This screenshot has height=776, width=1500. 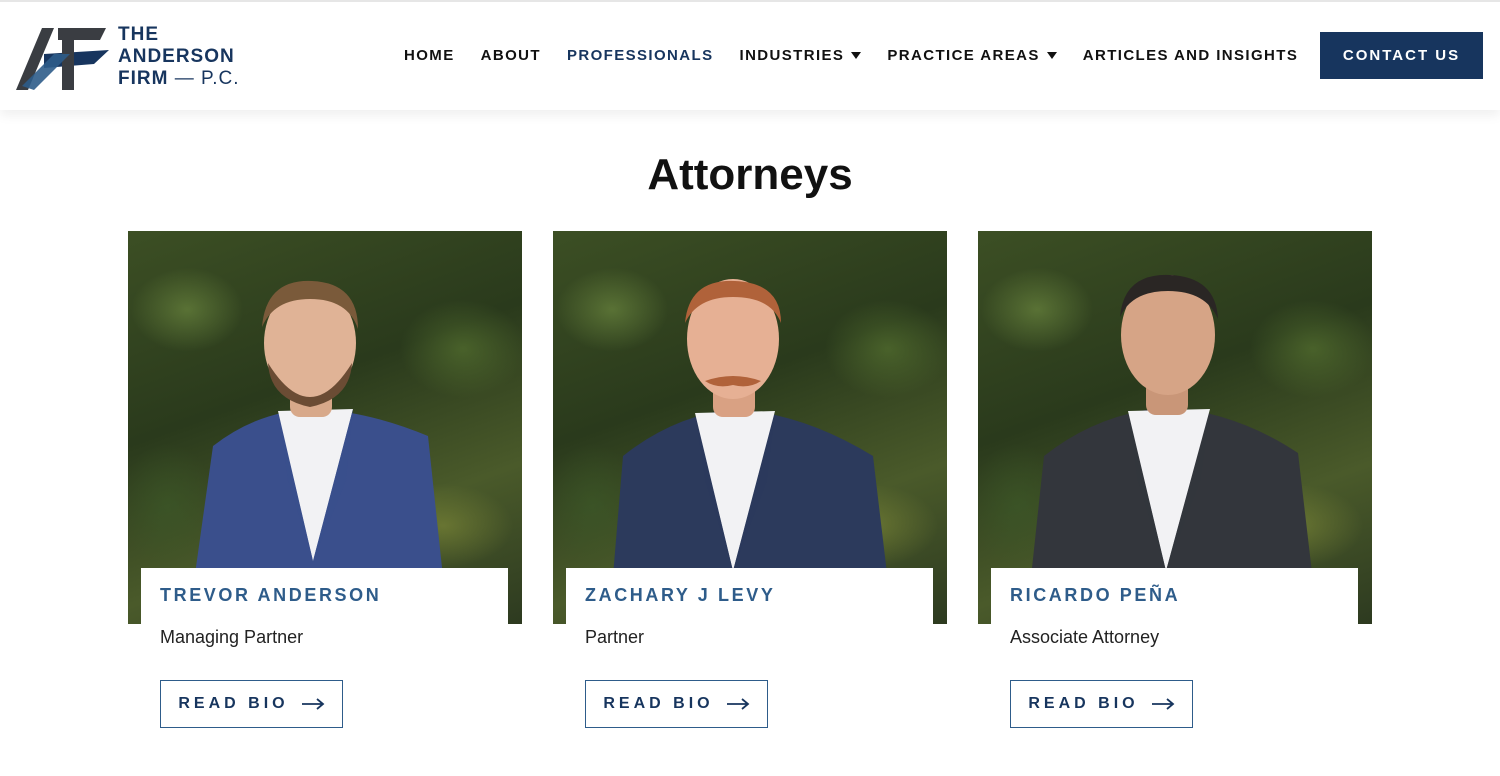 I want to click on attorney-role: Managing Partner, so click(x=232, y=637).